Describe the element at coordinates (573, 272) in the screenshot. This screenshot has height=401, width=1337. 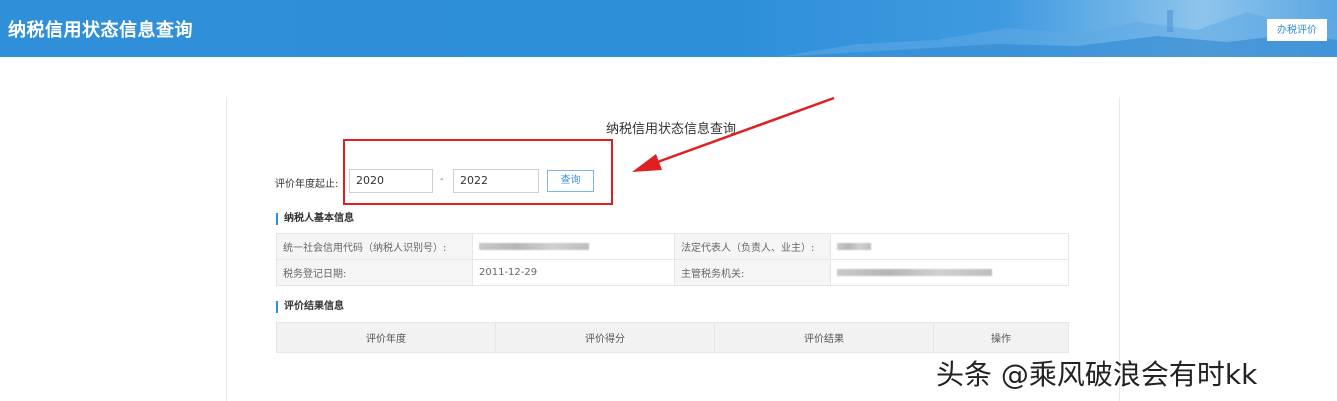
I see `reg-date-value: 2011-12-29` at that location.